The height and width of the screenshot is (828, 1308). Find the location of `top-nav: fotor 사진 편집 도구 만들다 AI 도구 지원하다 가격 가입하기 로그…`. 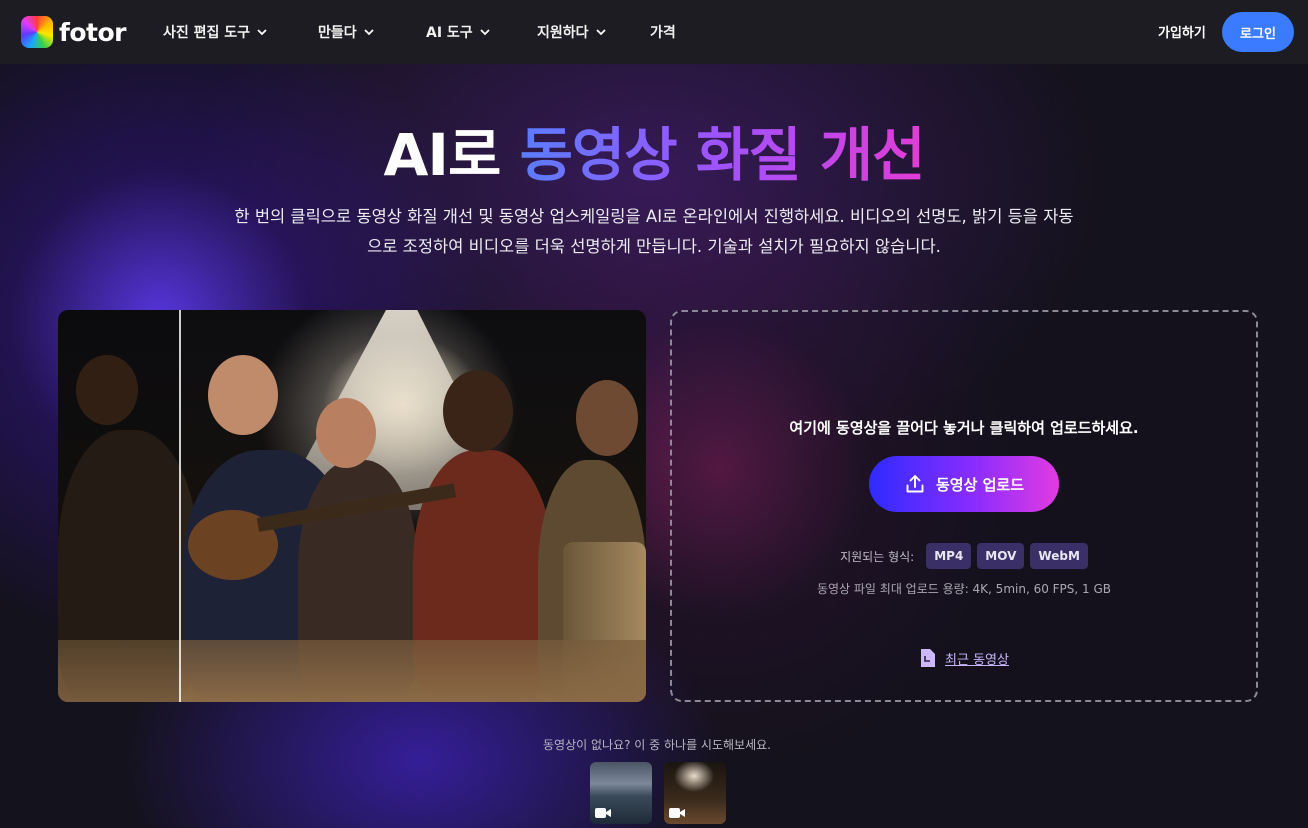

top-nav: fotor 사진 편집 도구 만들다 AI 도구 지원하다 가격 가입하기 로그… is located at coordinates (654, 32).